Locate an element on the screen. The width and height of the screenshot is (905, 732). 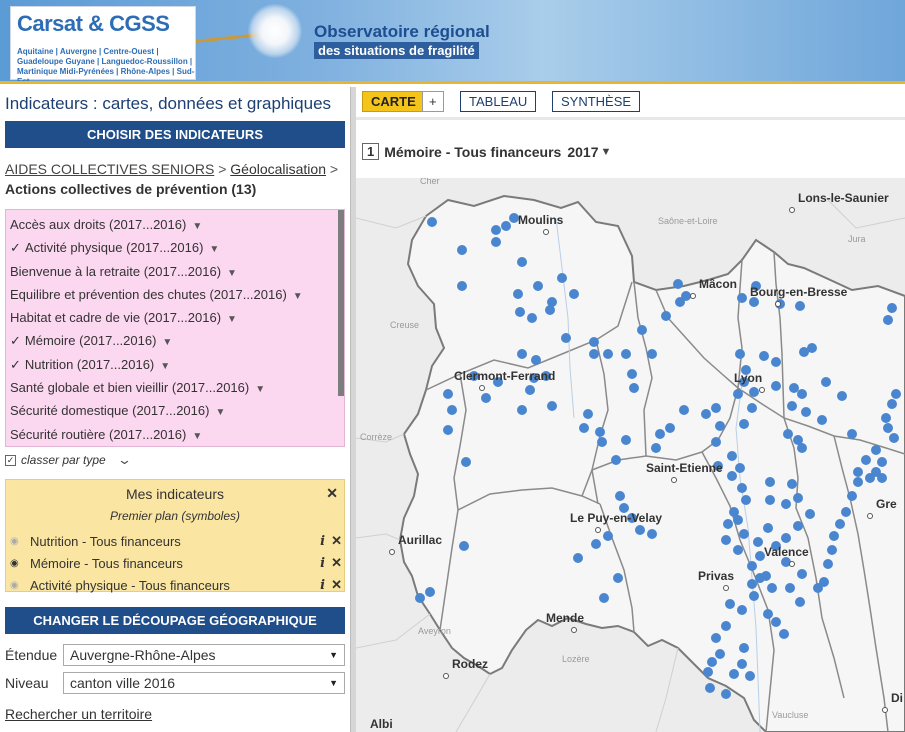
search-territory-link: Rechercher un territoire is located at coordinates (78, 714).